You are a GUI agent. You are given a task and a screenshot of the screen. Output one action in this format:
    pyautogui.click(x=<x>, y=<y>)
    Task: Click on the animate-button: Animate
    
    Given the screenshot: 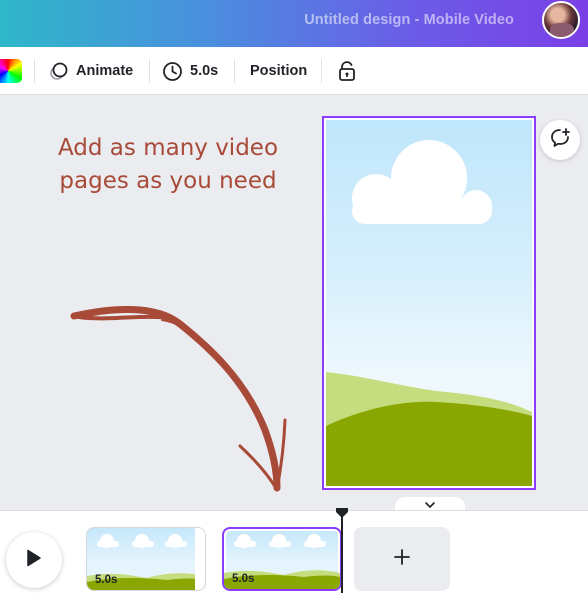 What is the action you would take?
    pyautogui.click(x=91, y=71)
    